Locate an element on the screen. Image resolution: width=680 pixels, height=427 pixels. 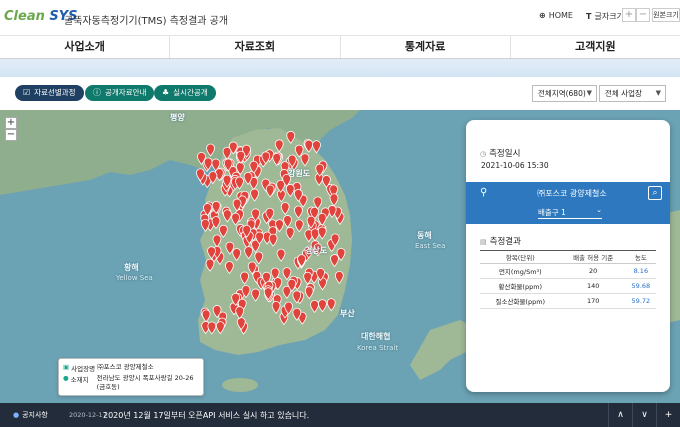
realtime-button: ♣ 실시간공개 is located at coordinates (185, 93).